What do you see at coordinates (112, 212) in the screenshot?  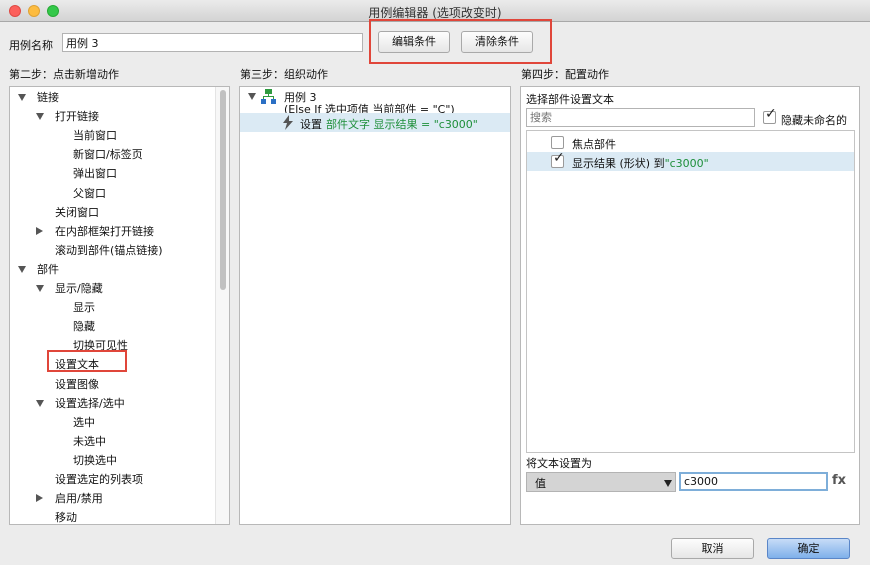 I see `action-tree-item: 关闭窗口` at bounding box center [112, 212].